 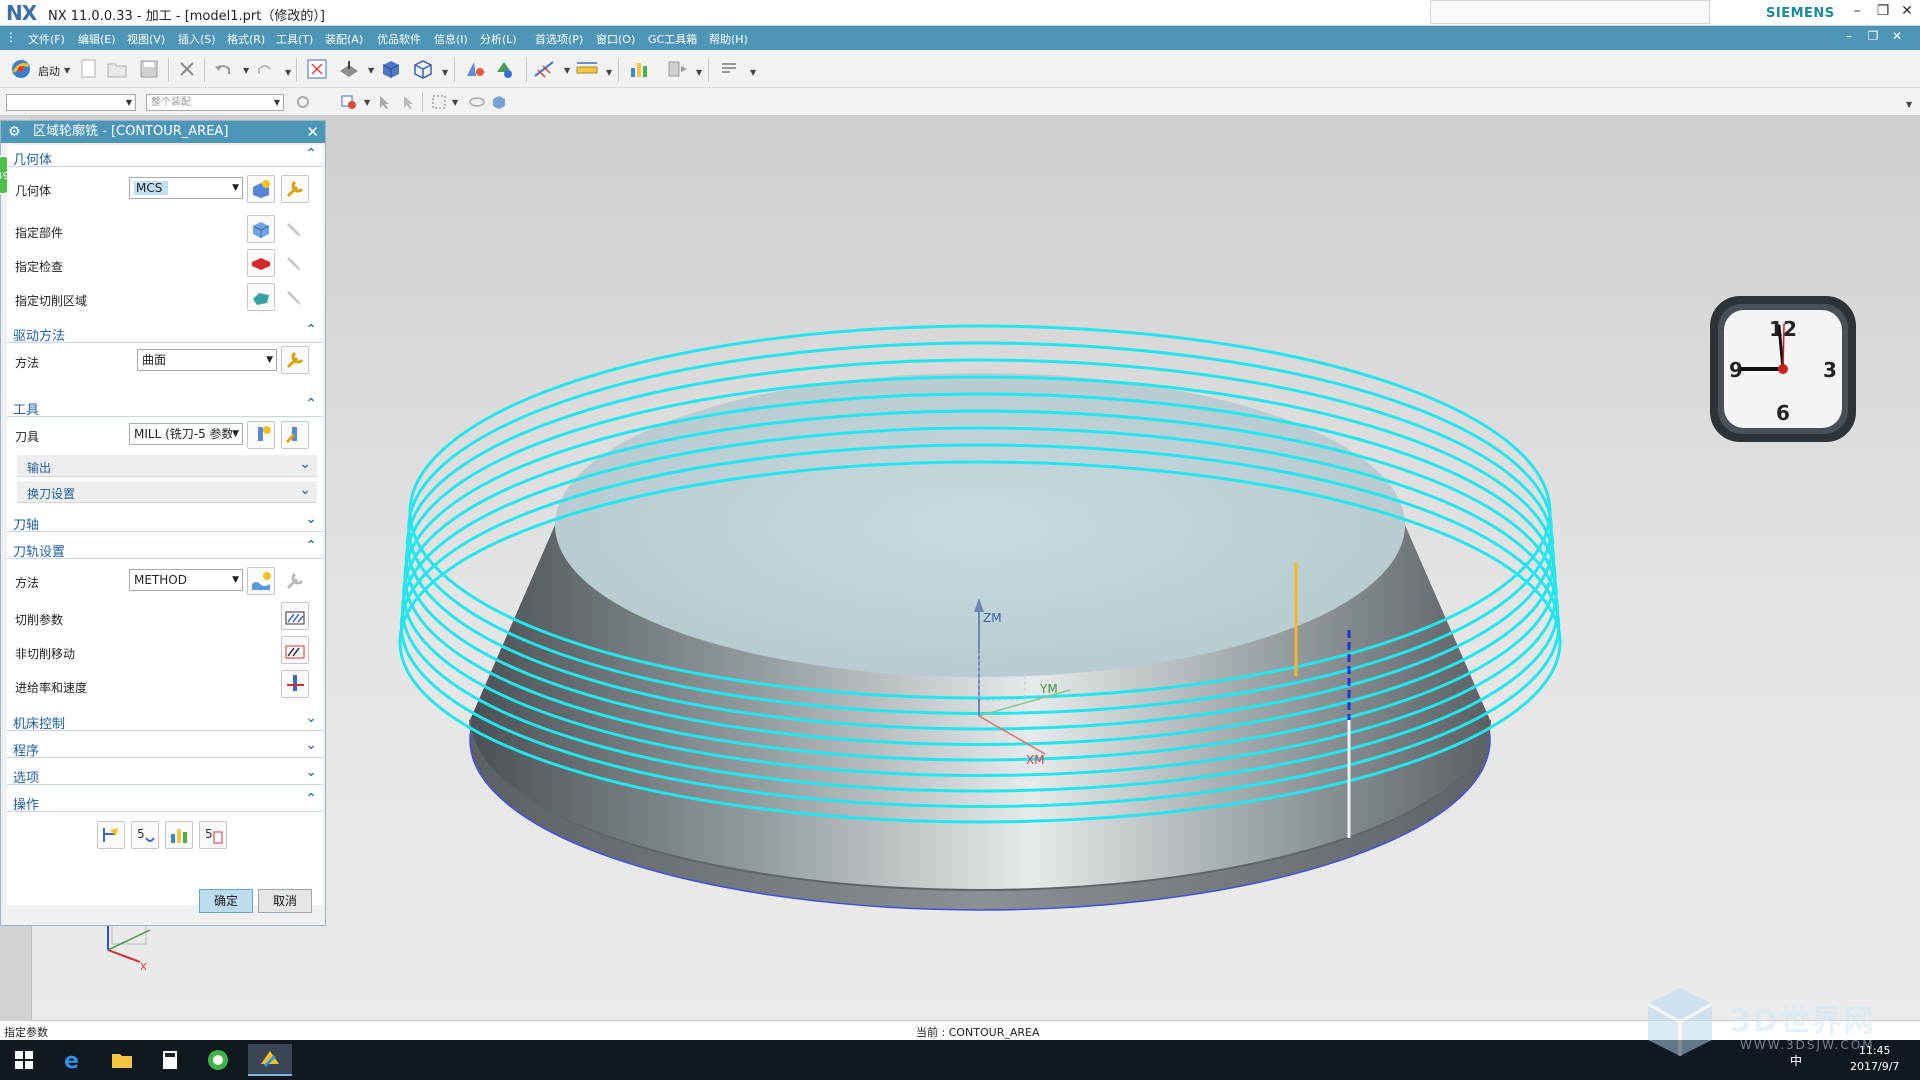 What do you see at coordinates (349, 69) in the screenshot?
I see `orient-view-icon` at bounding box center [349, 69].